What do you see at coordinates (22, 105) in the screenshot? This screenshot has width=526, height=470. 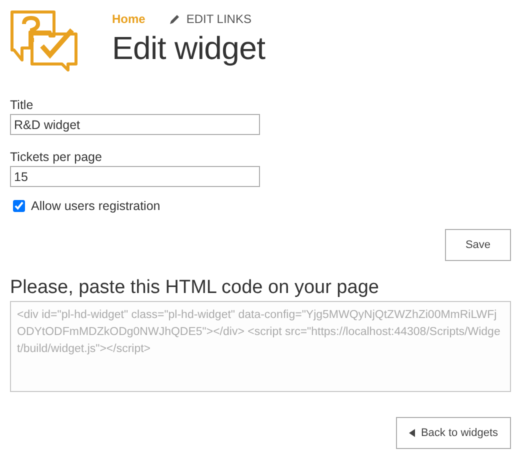 I see `field-label: Title` at bounding box center [22, 105].